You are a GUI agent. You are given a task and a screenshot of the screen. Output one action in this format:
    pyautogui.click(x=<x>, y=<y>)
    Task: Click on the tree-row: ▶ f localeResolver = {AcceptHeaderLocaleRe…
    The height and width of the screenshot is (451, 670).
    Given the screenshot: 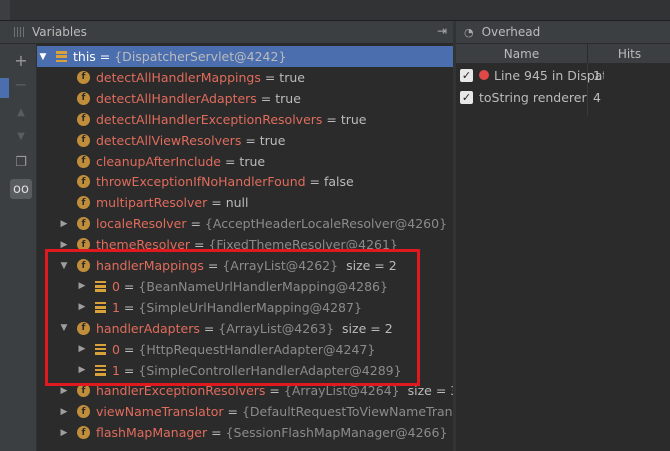 What is the action you would take?
    pyautogui.click(x=245, y=223)
    